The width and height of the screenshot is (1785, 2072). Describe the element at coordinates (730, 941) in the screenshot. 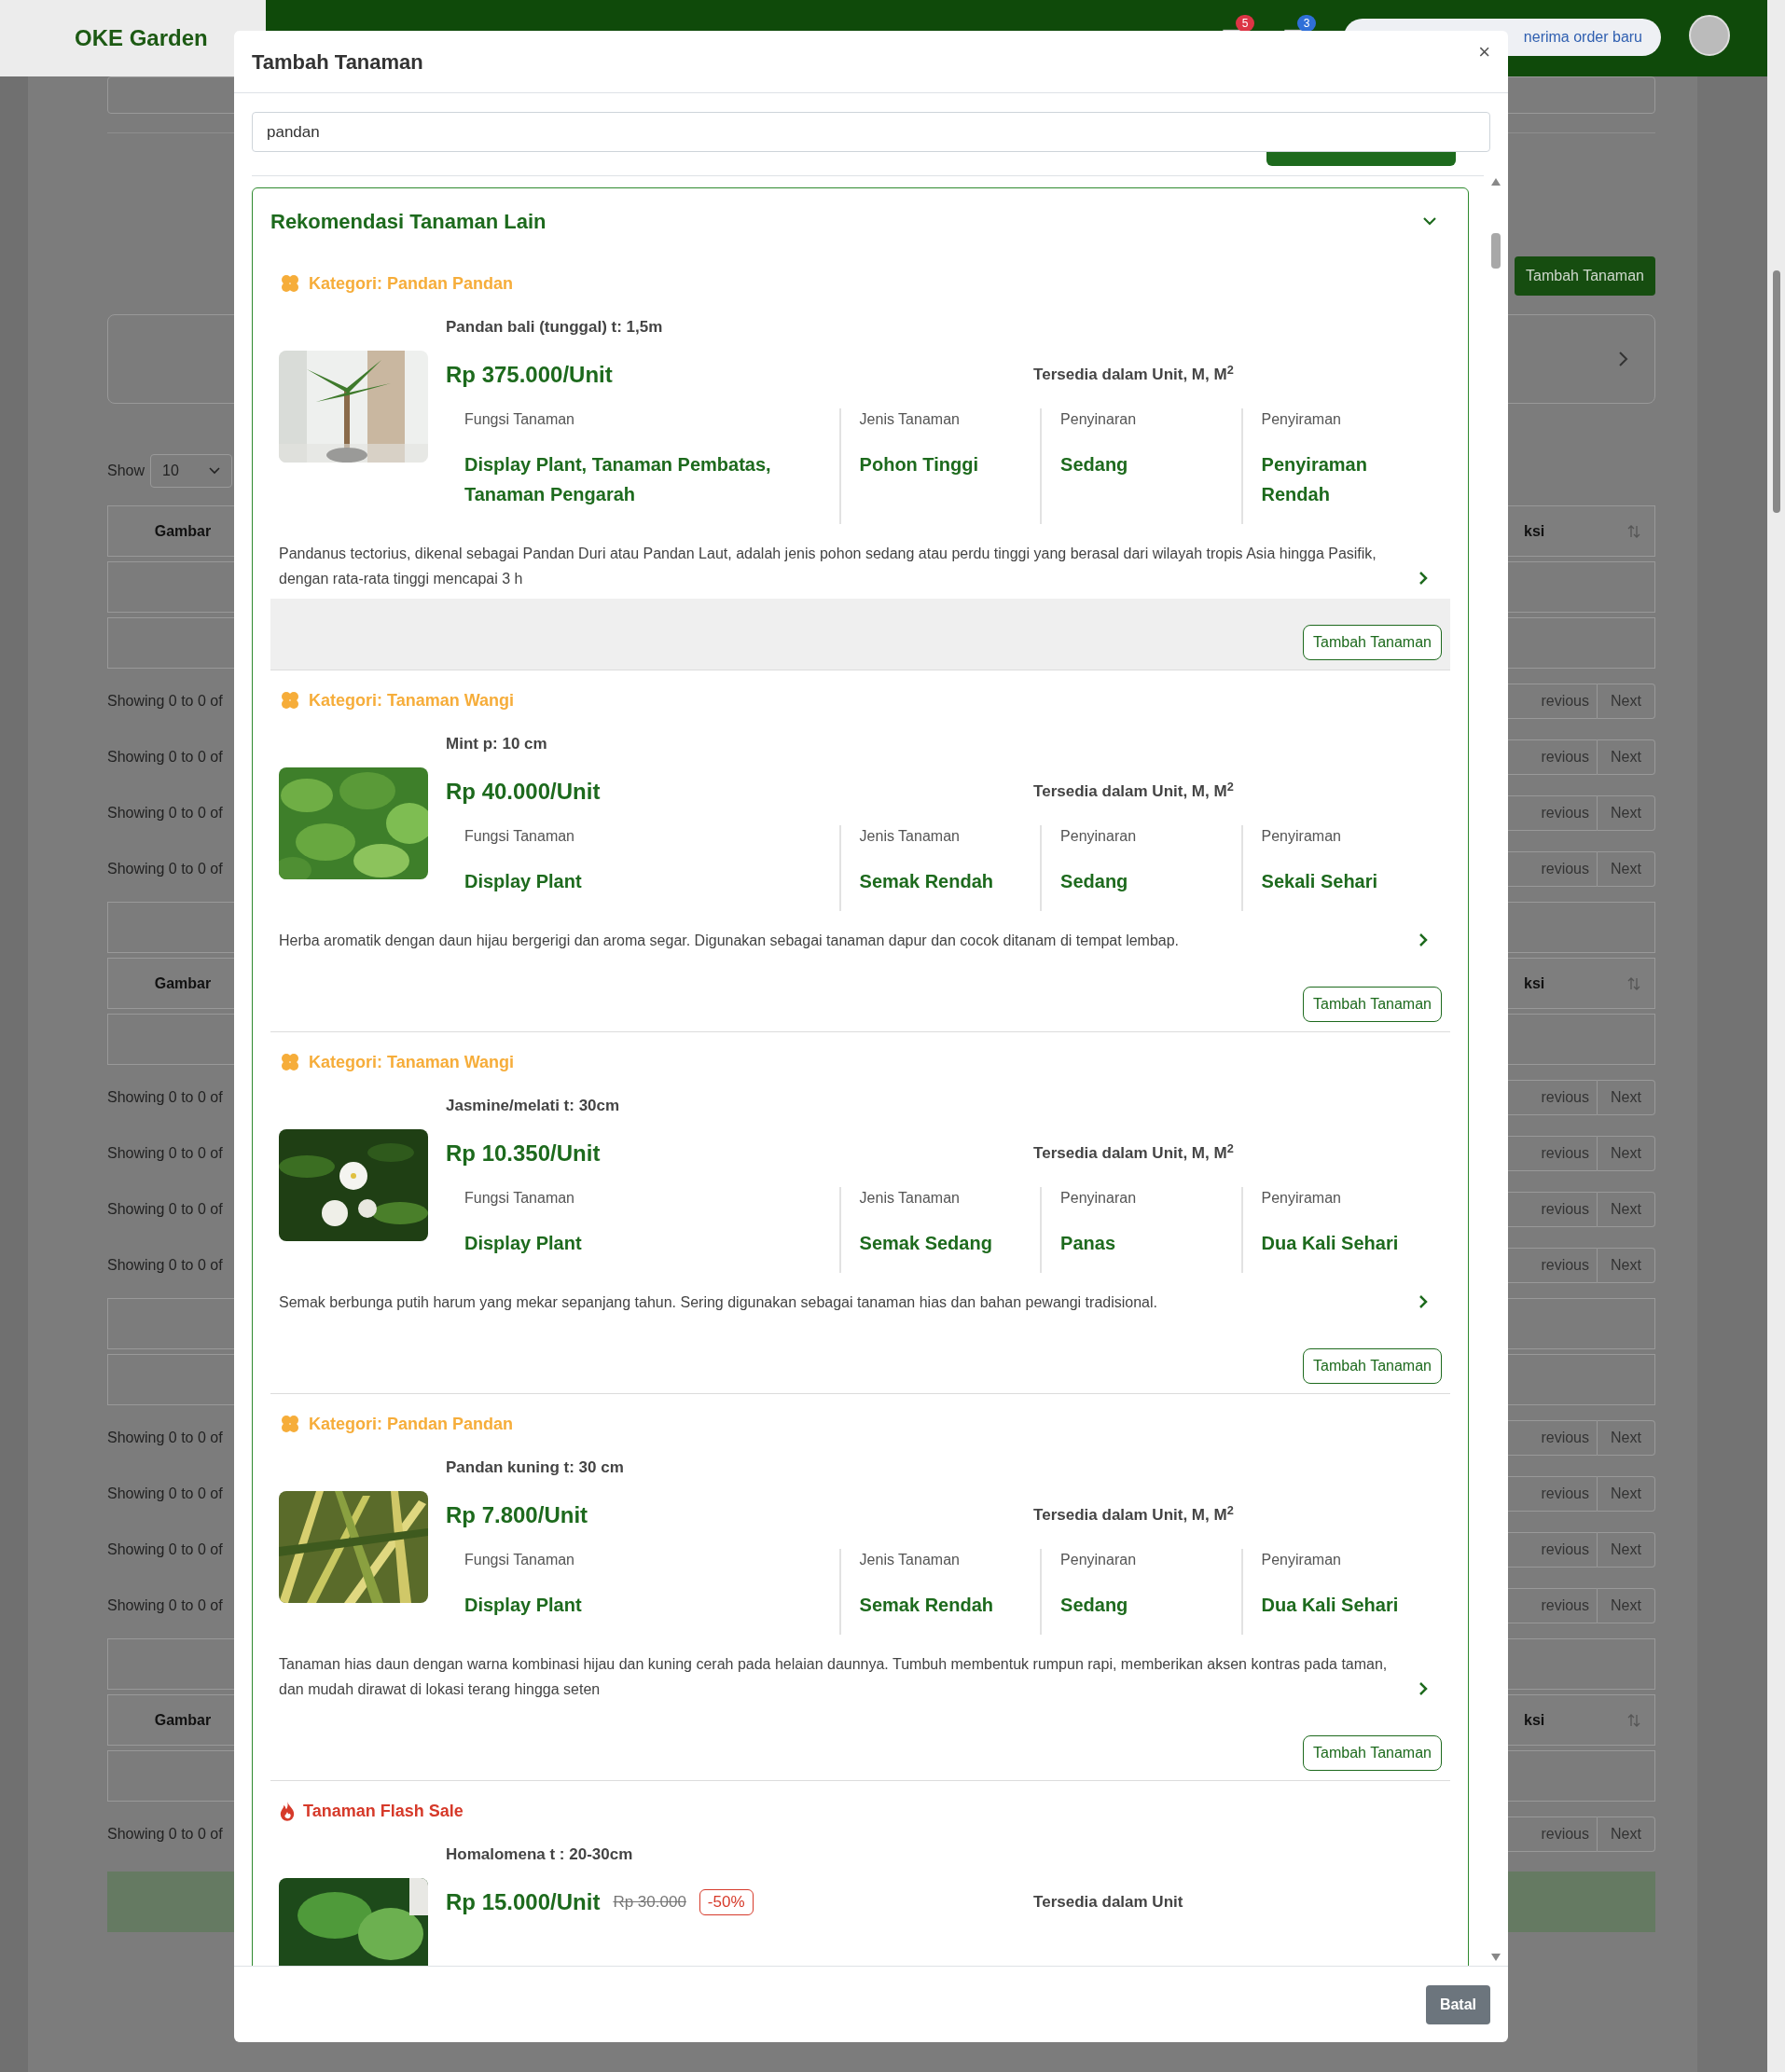

I see `plant-description: Herba aromatik dengan daun hijau bergerigi dan aroma segar. Digunakan sebagai tanaman dapur dan cocok ditanam di tempat lembap.` at that location.